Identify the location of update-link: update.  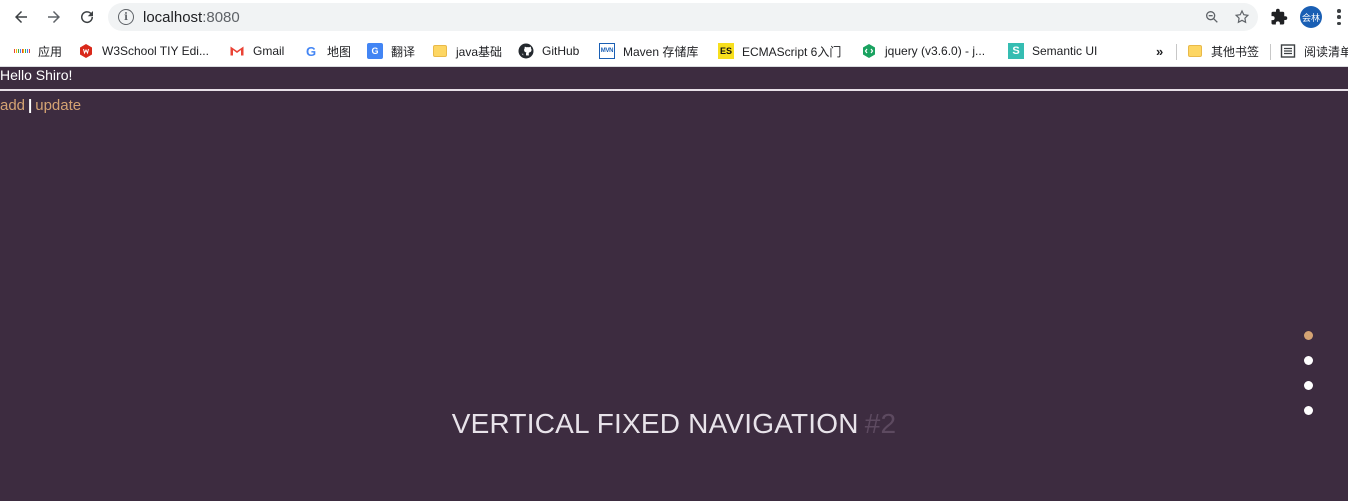
(58, 105).